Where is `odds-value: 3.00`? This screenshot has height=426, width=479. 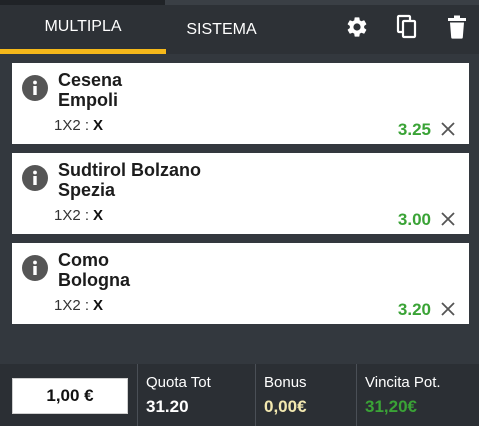 odds-value: 3.00 is located at coordinates (414, 219).